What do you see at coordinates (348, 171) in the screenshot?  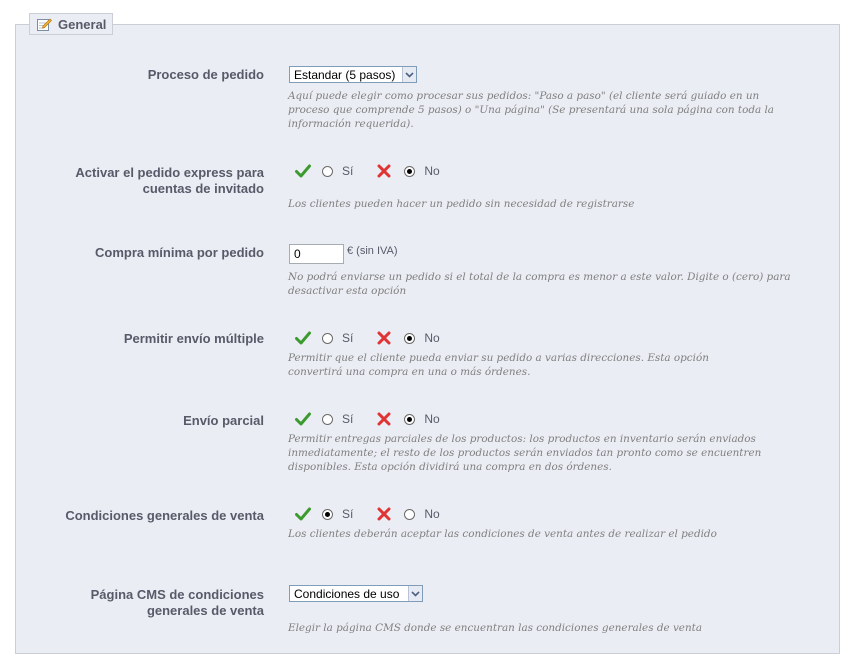 I see `express-checkout-yes-label: Sí` at bounding box center [348, 171].